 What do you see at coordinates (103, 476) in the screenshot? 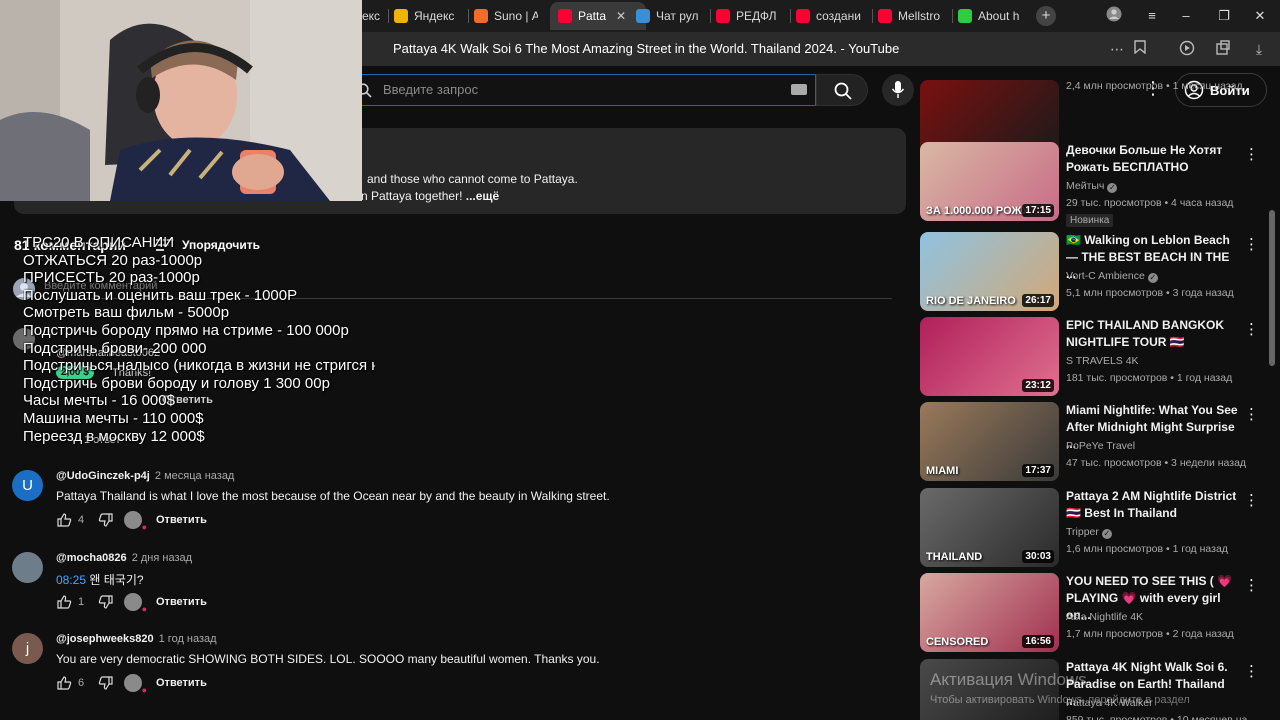
I see `author-handle: @UdoGinczek-p4j` at bounding box center [103, 476].